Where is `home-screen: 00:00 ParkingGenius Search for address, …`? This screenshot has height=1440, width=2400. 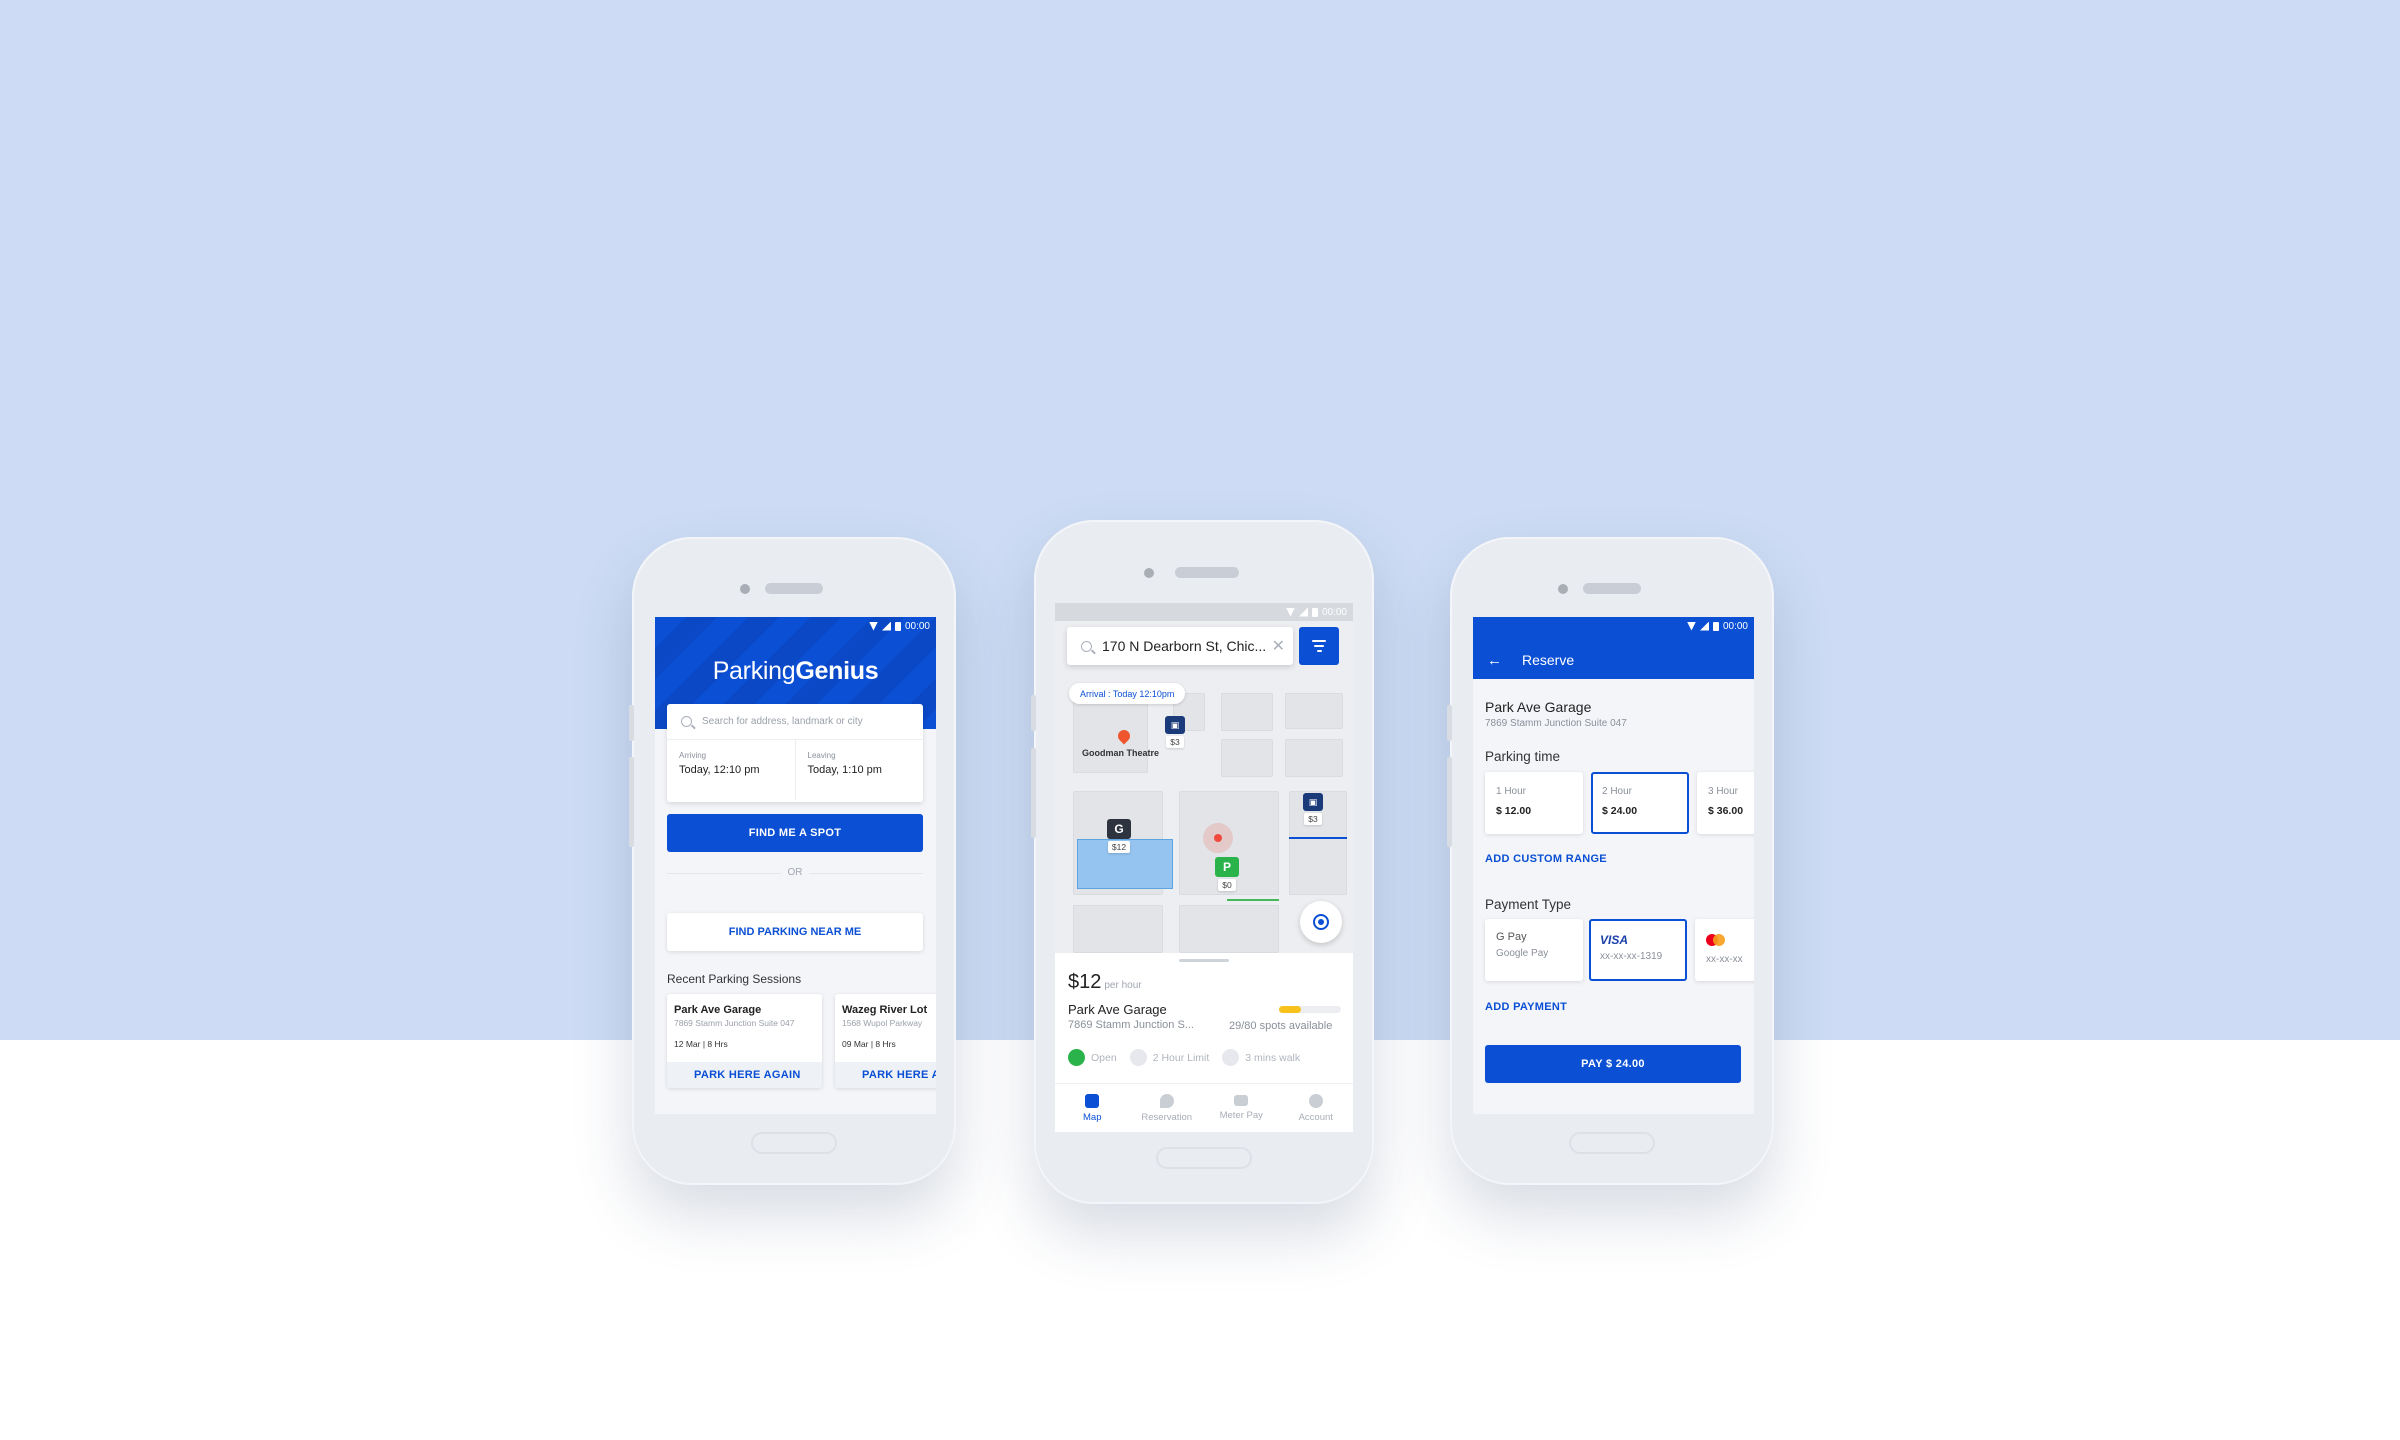
home-screen: 00:00 ParkingGenius Search for address, … is located at coordinates (795, 865).